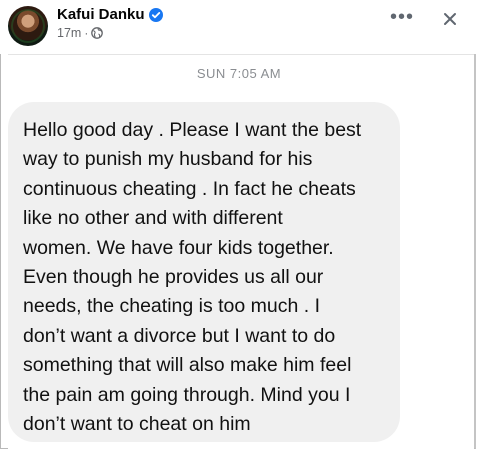  I want to click on message-line: don’t want a divorce but I want to do, so click(179, 335).